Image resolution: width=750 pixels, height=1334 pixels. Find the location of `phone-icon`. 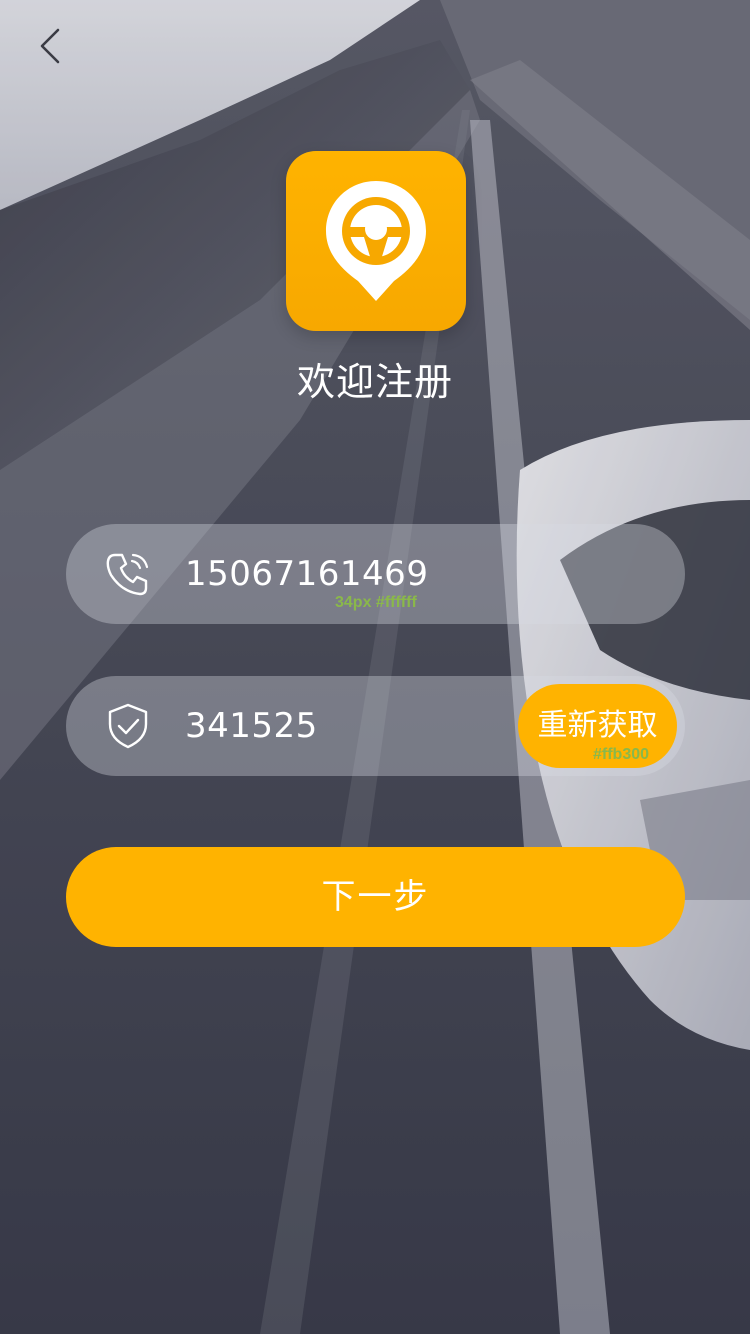

phone-icon is located at coordinates (128, 574).